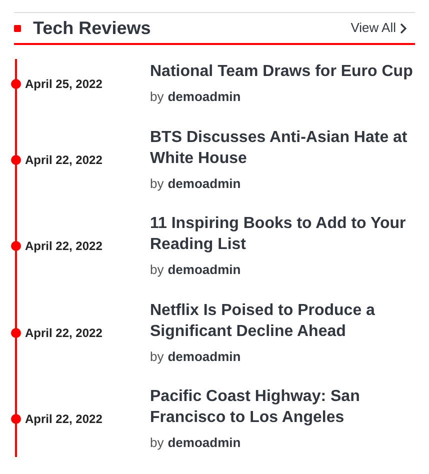 The height and width of the screenshot is (474, 429). Describe the element at coordinates (92, 28) in the screenshot. I see `section-title: Tech Reviews` at that location.